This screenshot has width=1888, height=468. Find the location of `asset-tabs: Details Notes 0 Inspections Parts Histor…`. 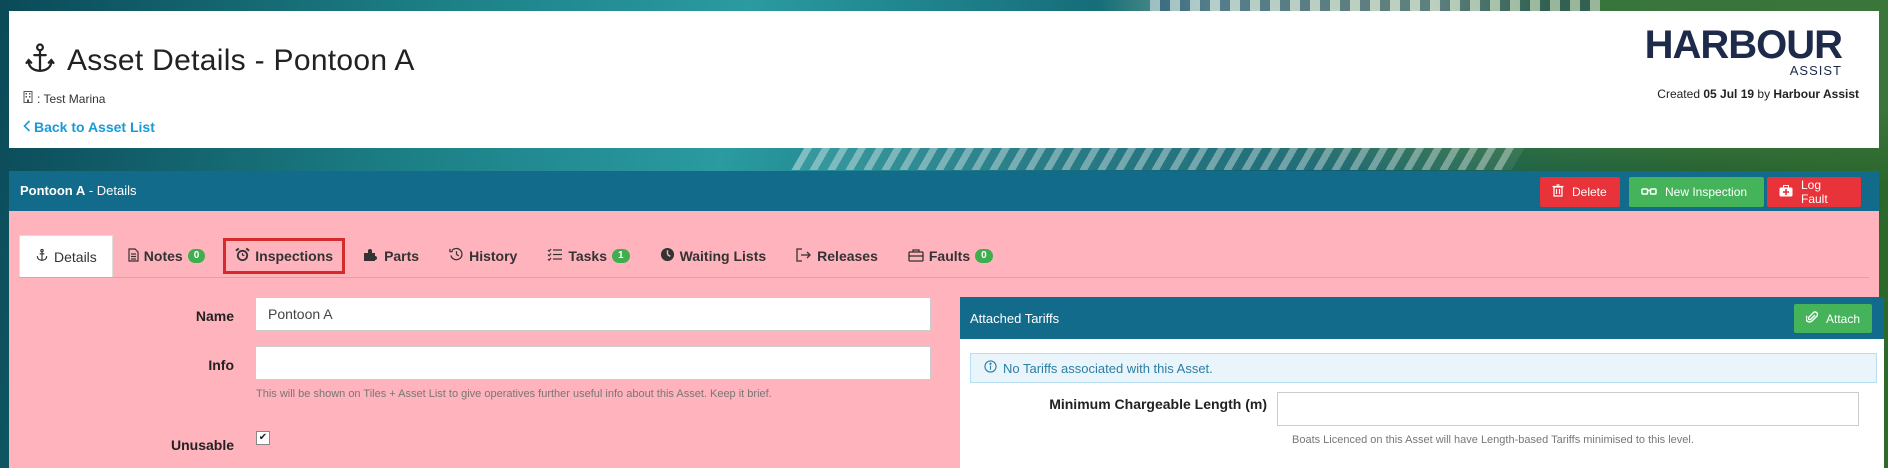

asset-tabs: Details Notes 0 Inspections Parts Histor… is located at coordinates (513, 256).